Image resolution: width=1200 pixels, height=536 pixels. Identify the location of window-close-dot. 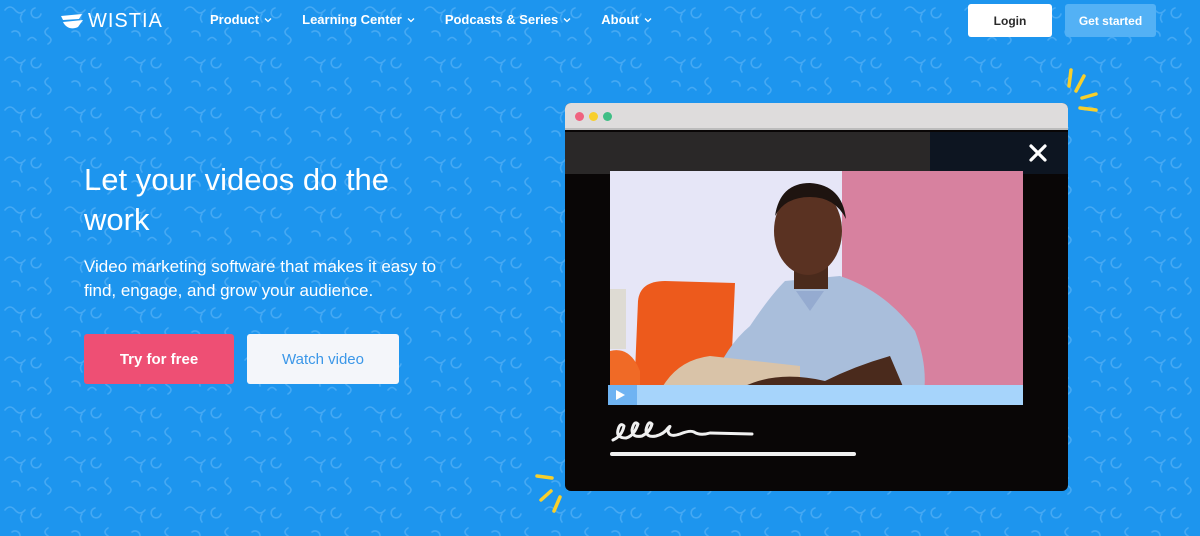
(579, 116).